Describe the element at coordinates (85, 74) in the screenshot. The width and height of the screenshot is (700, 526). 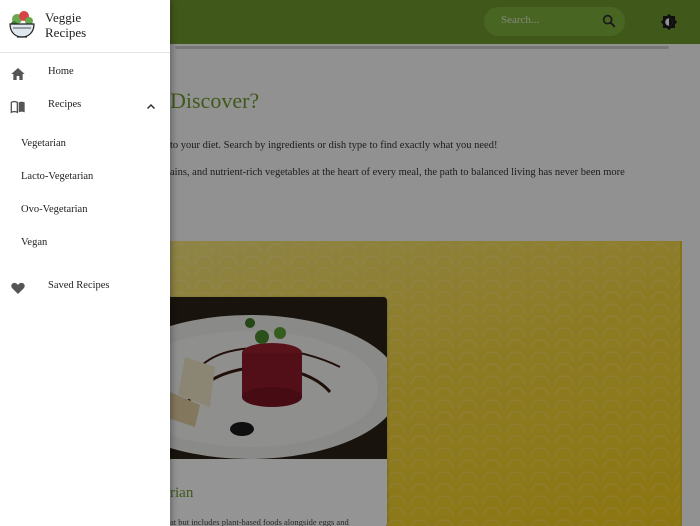
I see `nav-item-home: Home` at that location.